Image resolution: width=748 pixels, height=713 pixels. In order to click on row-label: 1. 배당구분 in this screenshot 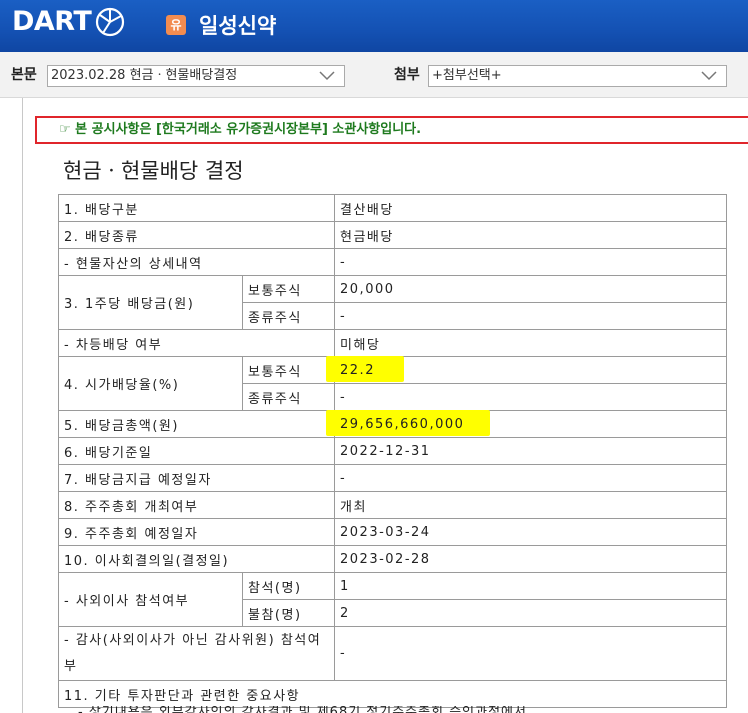, I will do `click(196, 208)`.